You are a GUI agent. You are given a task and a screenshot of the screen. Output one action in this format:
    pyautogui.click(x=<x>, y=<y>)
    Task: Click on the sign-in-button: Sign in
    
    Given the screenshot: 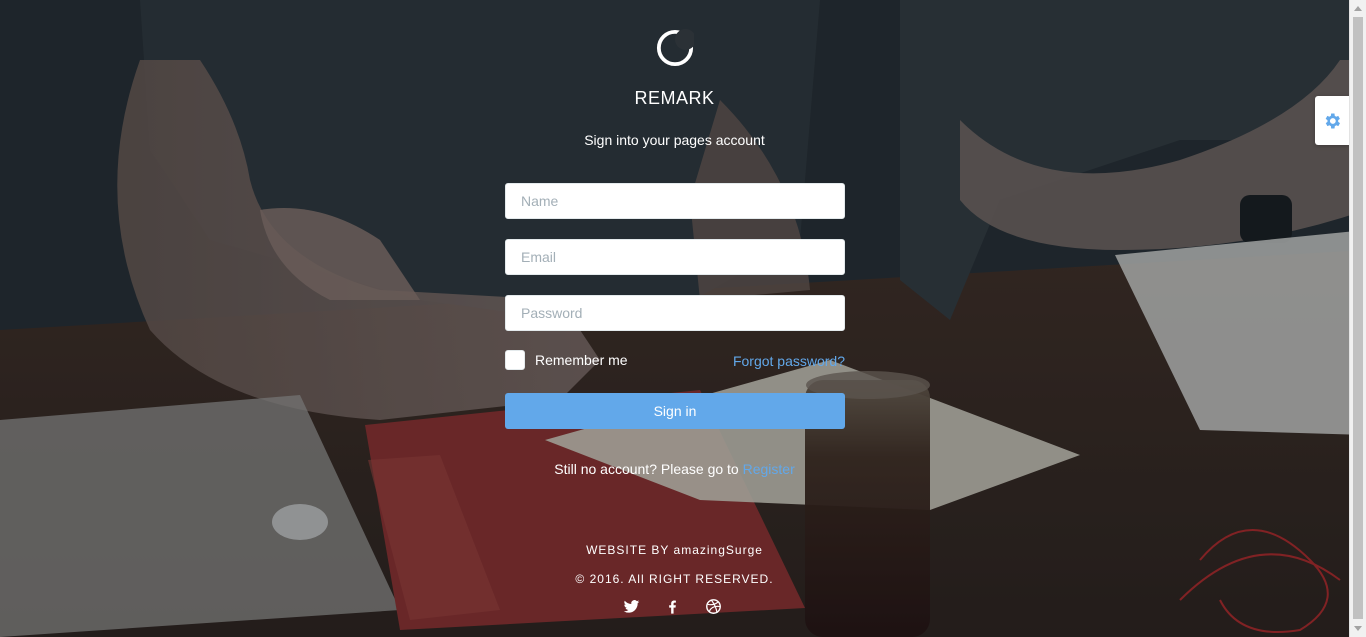 What is the action you would take?
    pyautogui.click(x=675, y=411)
    